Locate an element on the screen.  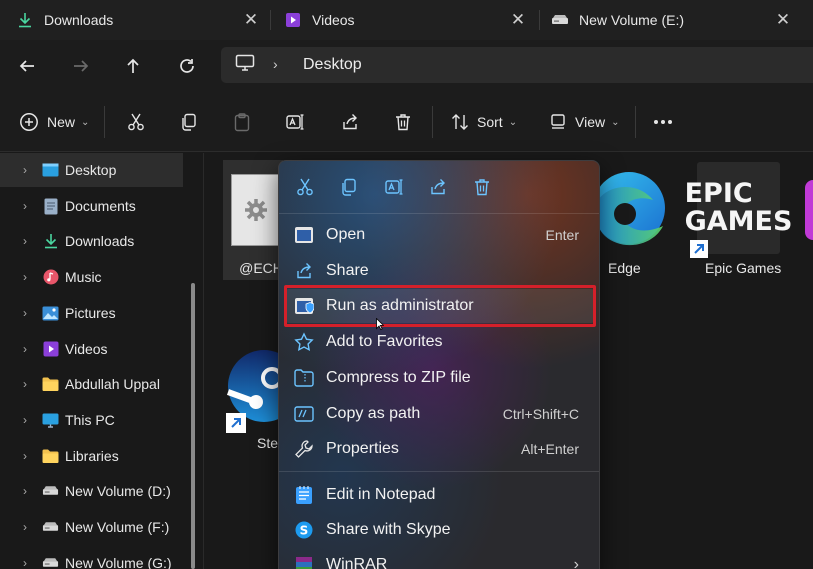
sidebar-item-videos: › Videos is located at coordinates (91, 349).